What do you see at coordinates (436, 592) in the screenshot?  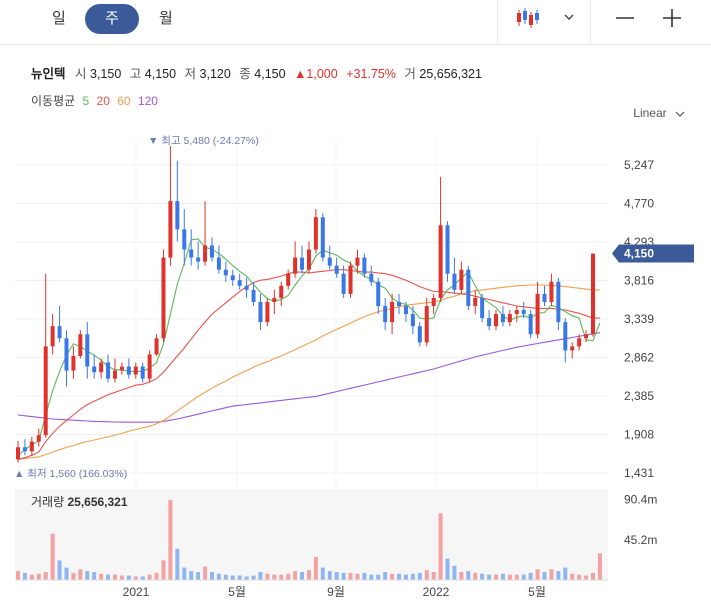 I see `x-tick-label: 2022` at bounding box center [436, 592].